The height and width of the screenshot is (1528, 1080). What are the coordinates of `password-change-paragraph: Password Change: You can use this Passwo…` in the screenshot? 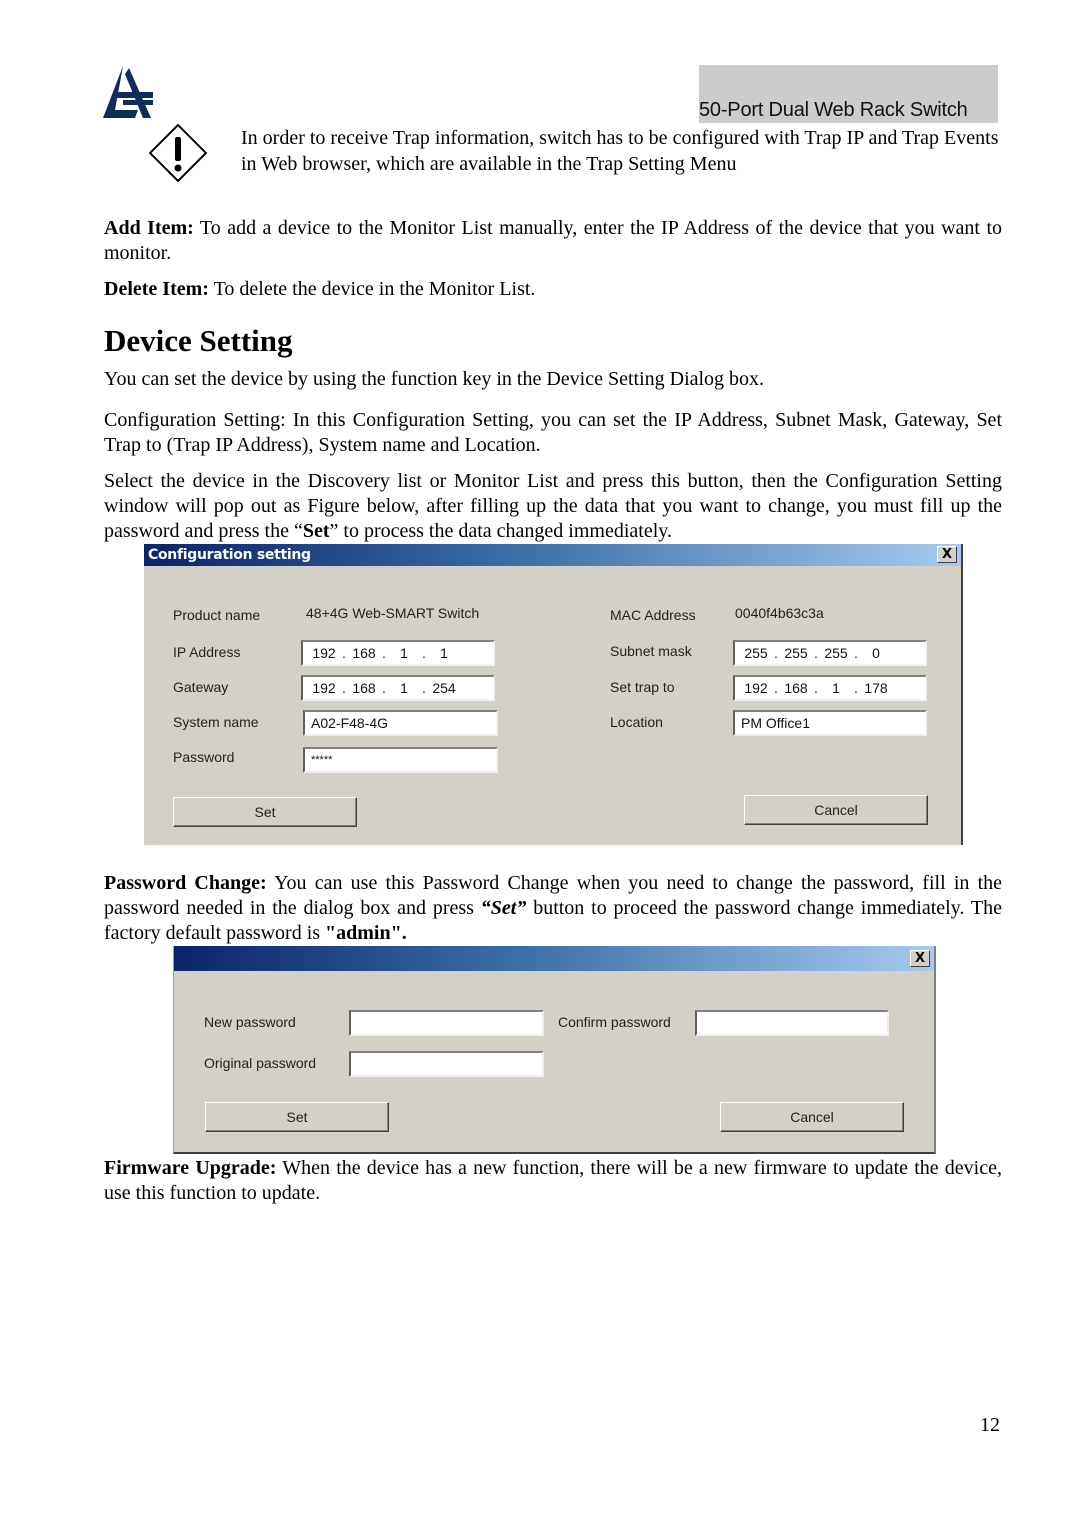 It's located at (553, 908).